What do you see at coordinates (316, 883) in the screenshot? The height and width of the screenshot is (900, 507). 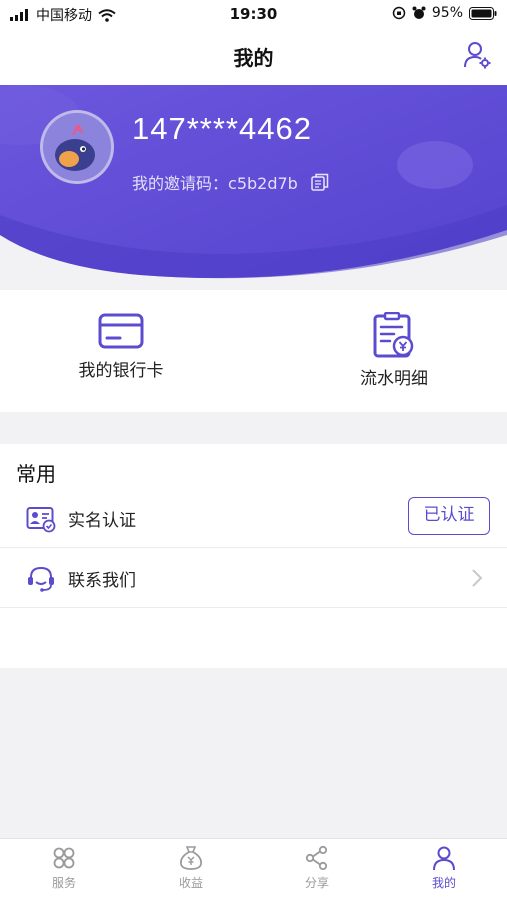 I see `tab-label: 分享` at bounding box center [316, 883].